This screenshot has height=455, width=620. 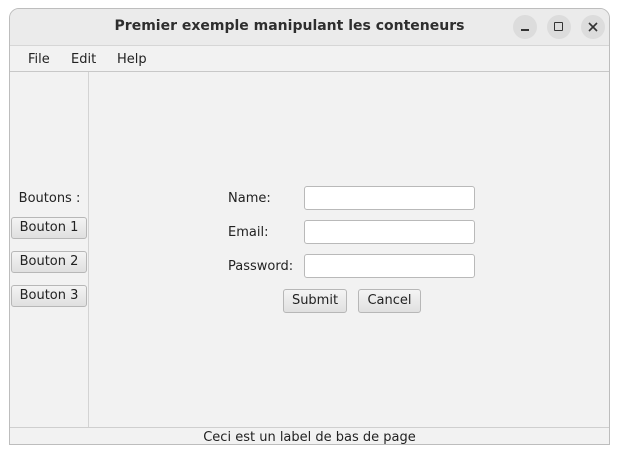 What do you see at coordinates (49, 228) in the screenshot?
I see `bouton-1-button: Bouton 1` at bounding box center [49, 228].